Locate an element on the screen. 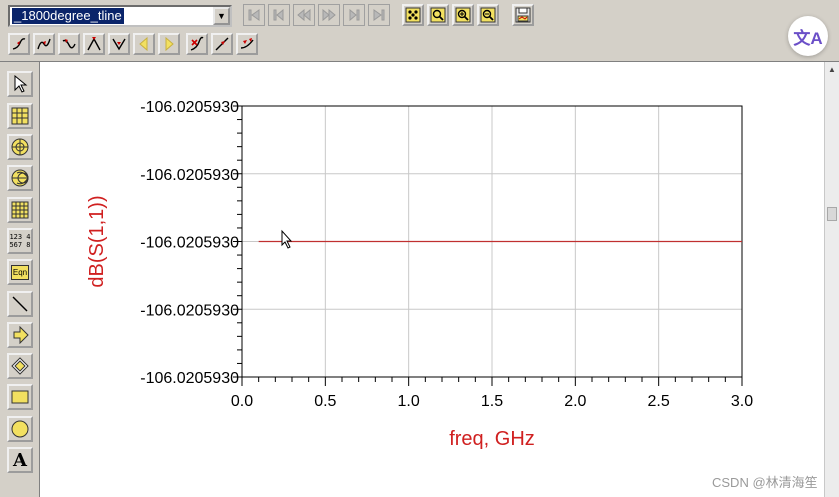 The width and height of the screenshot is (839, 497). marker-min-button is located at coordinates (69, 44).